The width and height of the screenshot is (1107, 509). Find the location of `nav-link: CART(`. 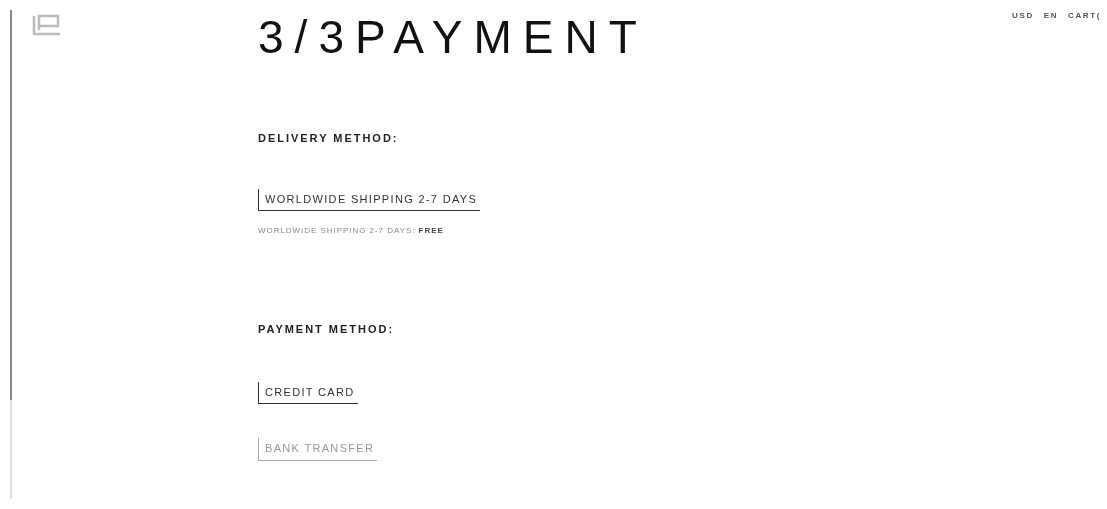

nav-link: CART( is located at coordinates (1084, 16).